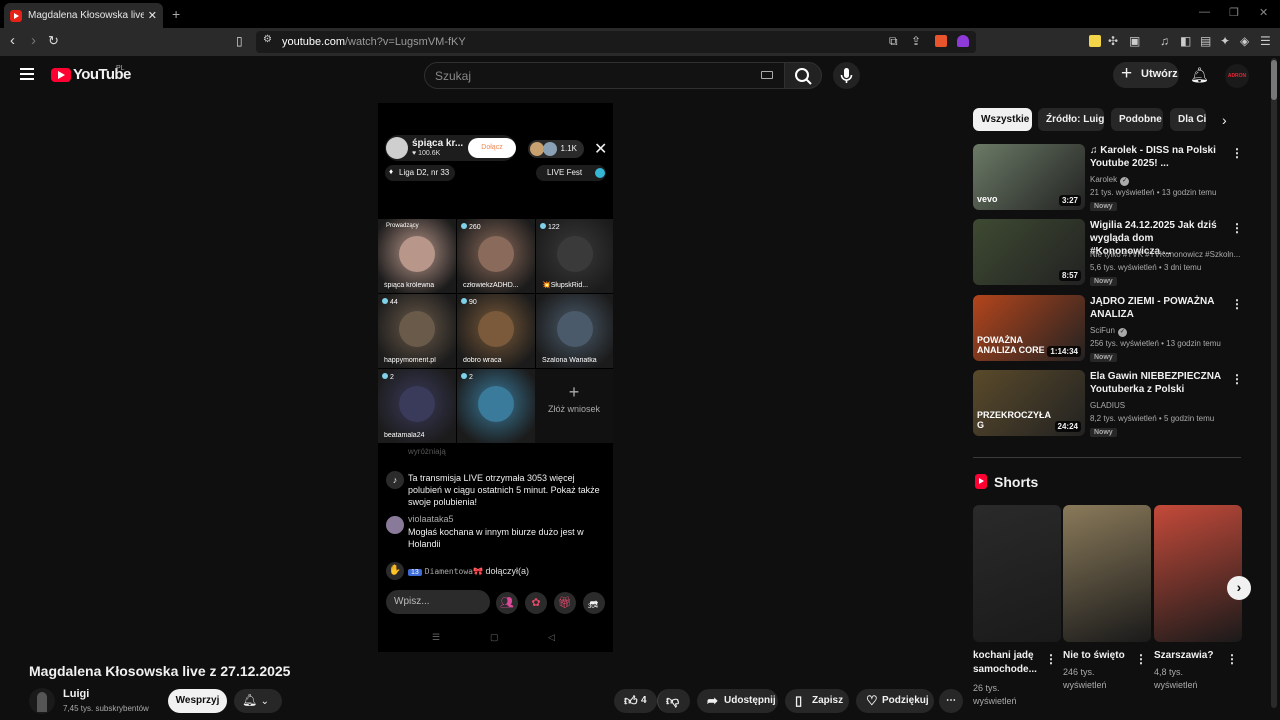  What do you see at coordinates (417, 331) in the screenshot?
I see `guest-cell: 44 happymoment.pl` at bounding box center [417, 331].